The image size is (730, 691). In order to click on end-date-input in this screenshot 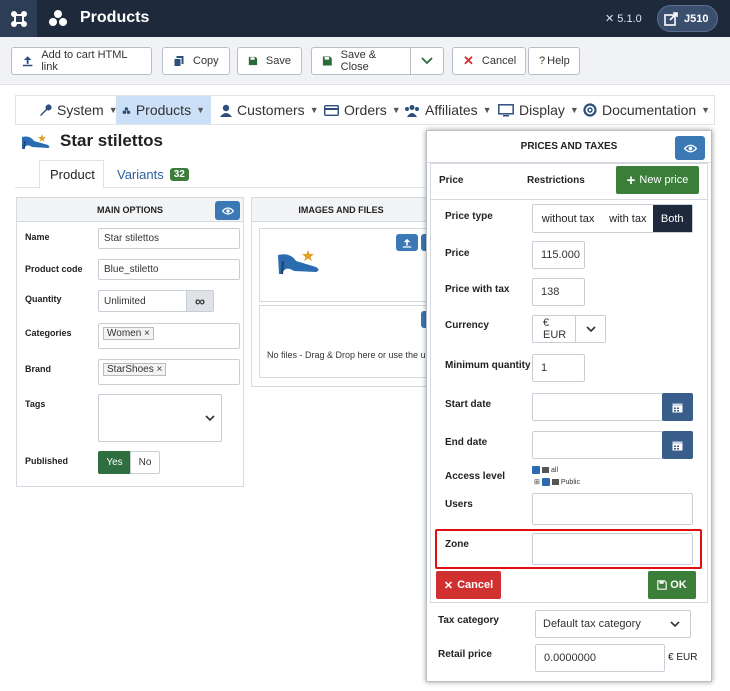, I will do `click(597, 445)`.